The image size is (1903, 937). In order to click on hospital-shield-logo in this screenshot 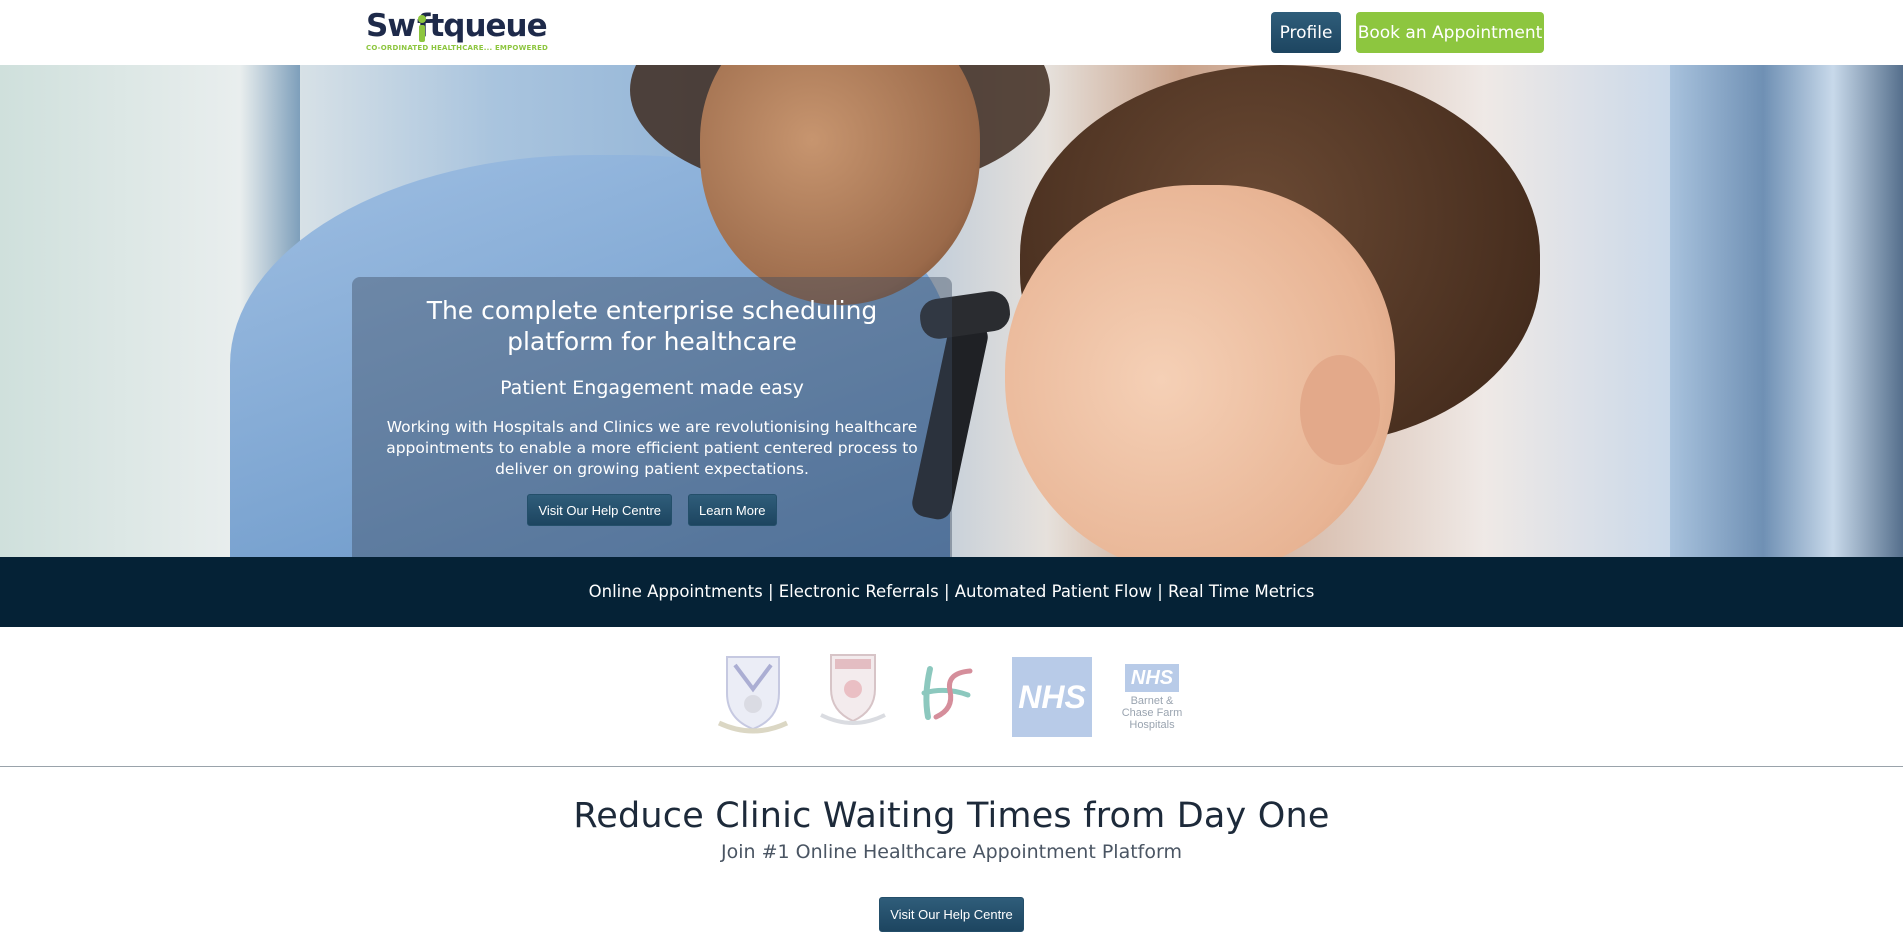, I will do `click(853, 689)`.